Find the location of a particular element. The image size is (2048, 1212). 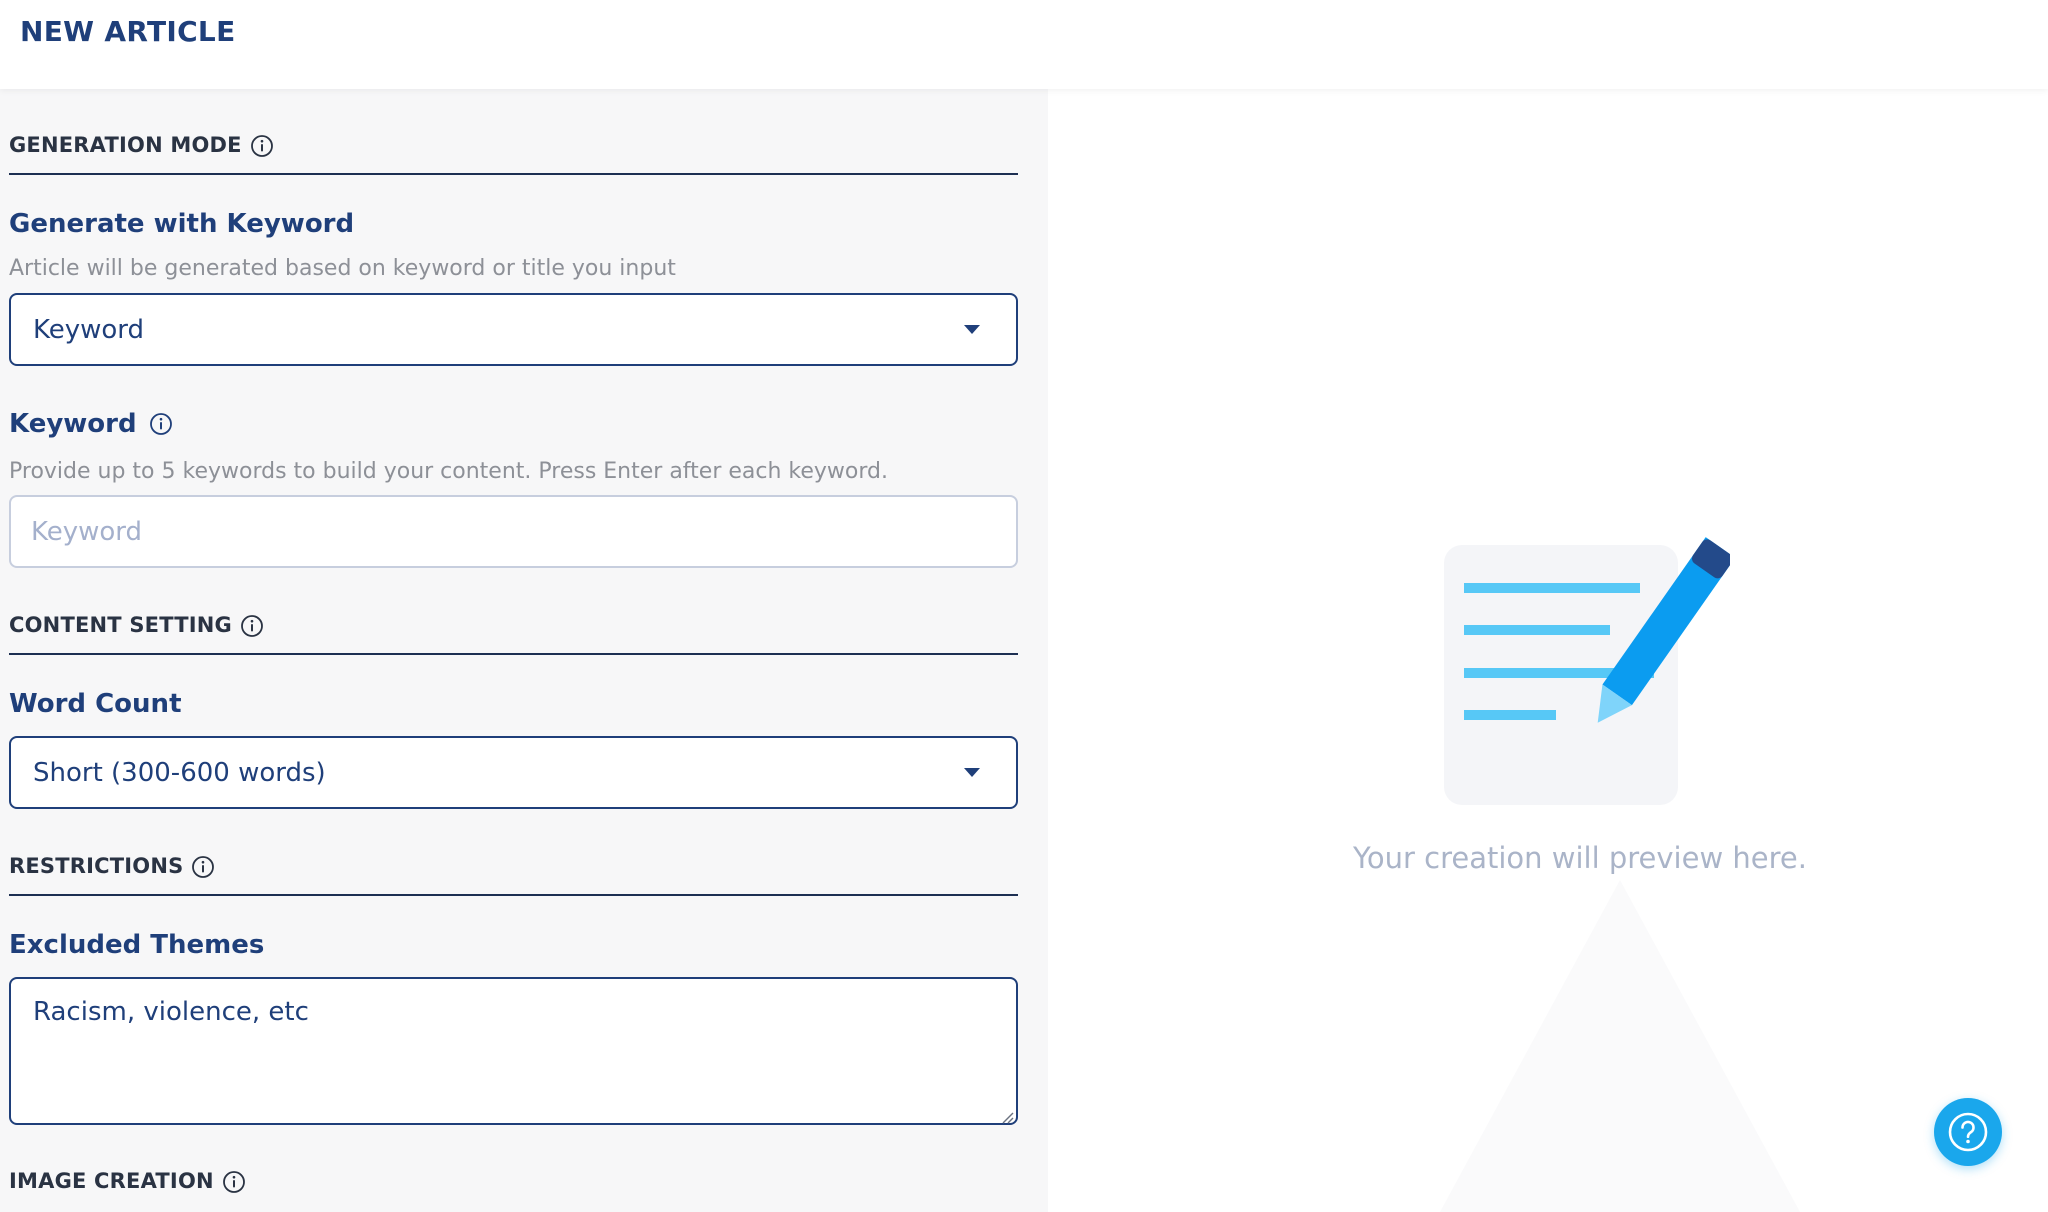

keyword-label-row: Keyword is located at coordinates (91, 424).